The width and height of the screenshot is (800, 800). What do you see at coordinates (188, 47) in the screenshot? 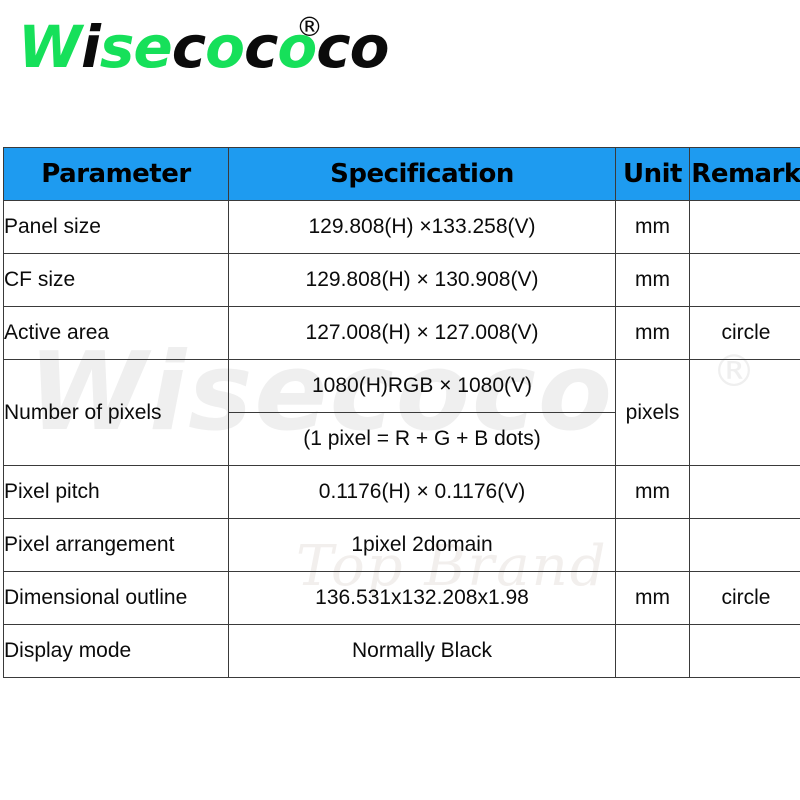
I see `logo-letter-c1: c` at bounding box center [188, 47].